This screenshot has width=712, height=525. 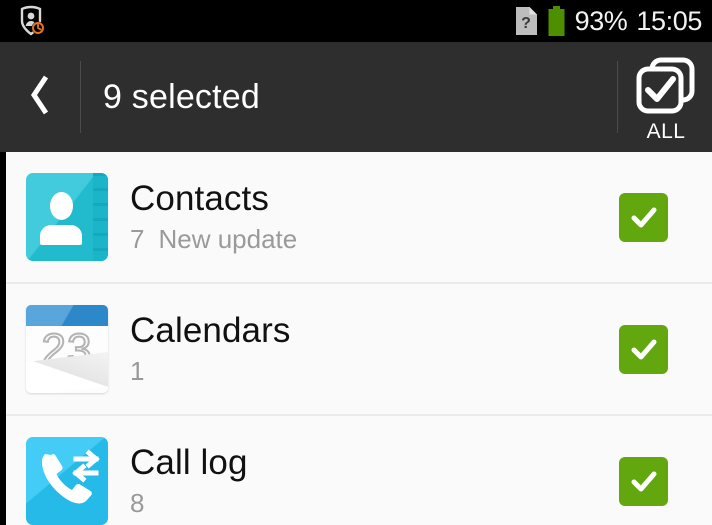 I want to click on list-item-title: Contacts, so click(x=199, y=199).